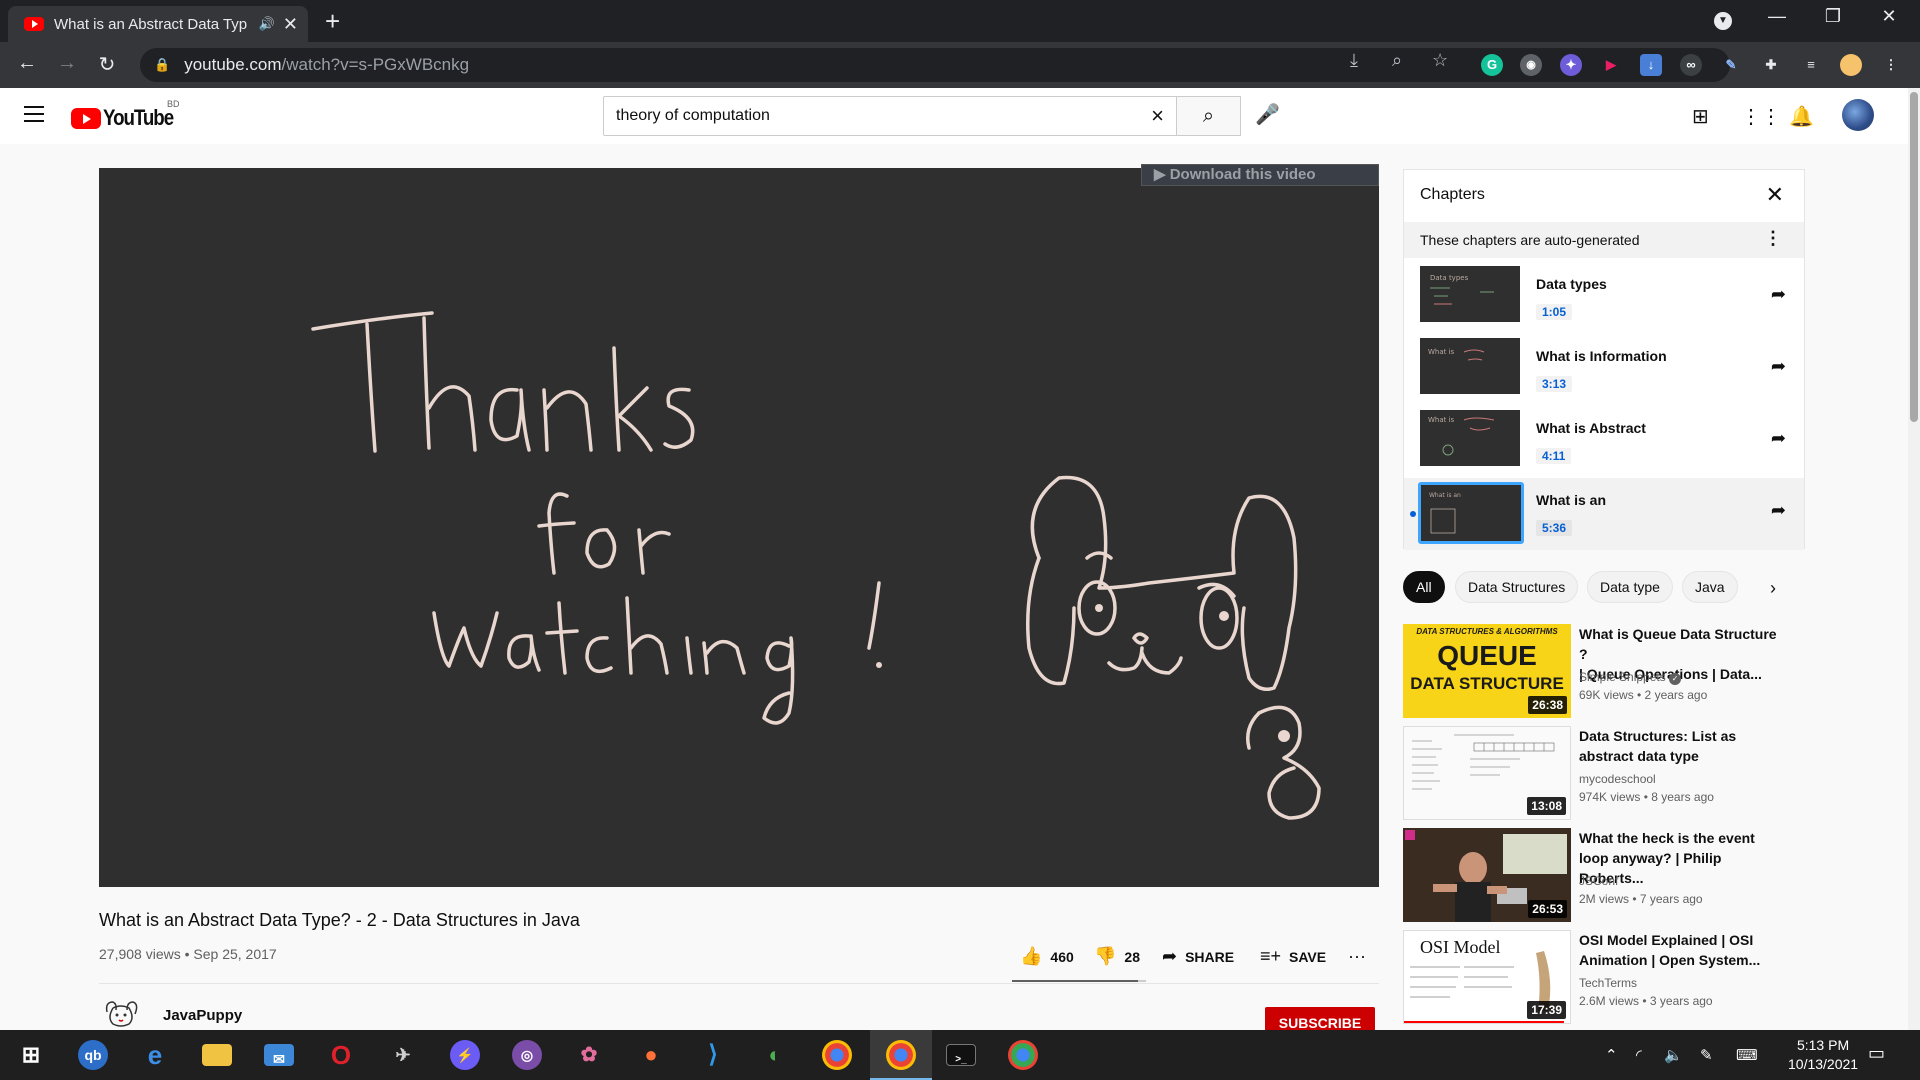 The height and width of the screenshot is (1080, 1920). I want to click on extension-icon: ✦, so click(1571, 65).